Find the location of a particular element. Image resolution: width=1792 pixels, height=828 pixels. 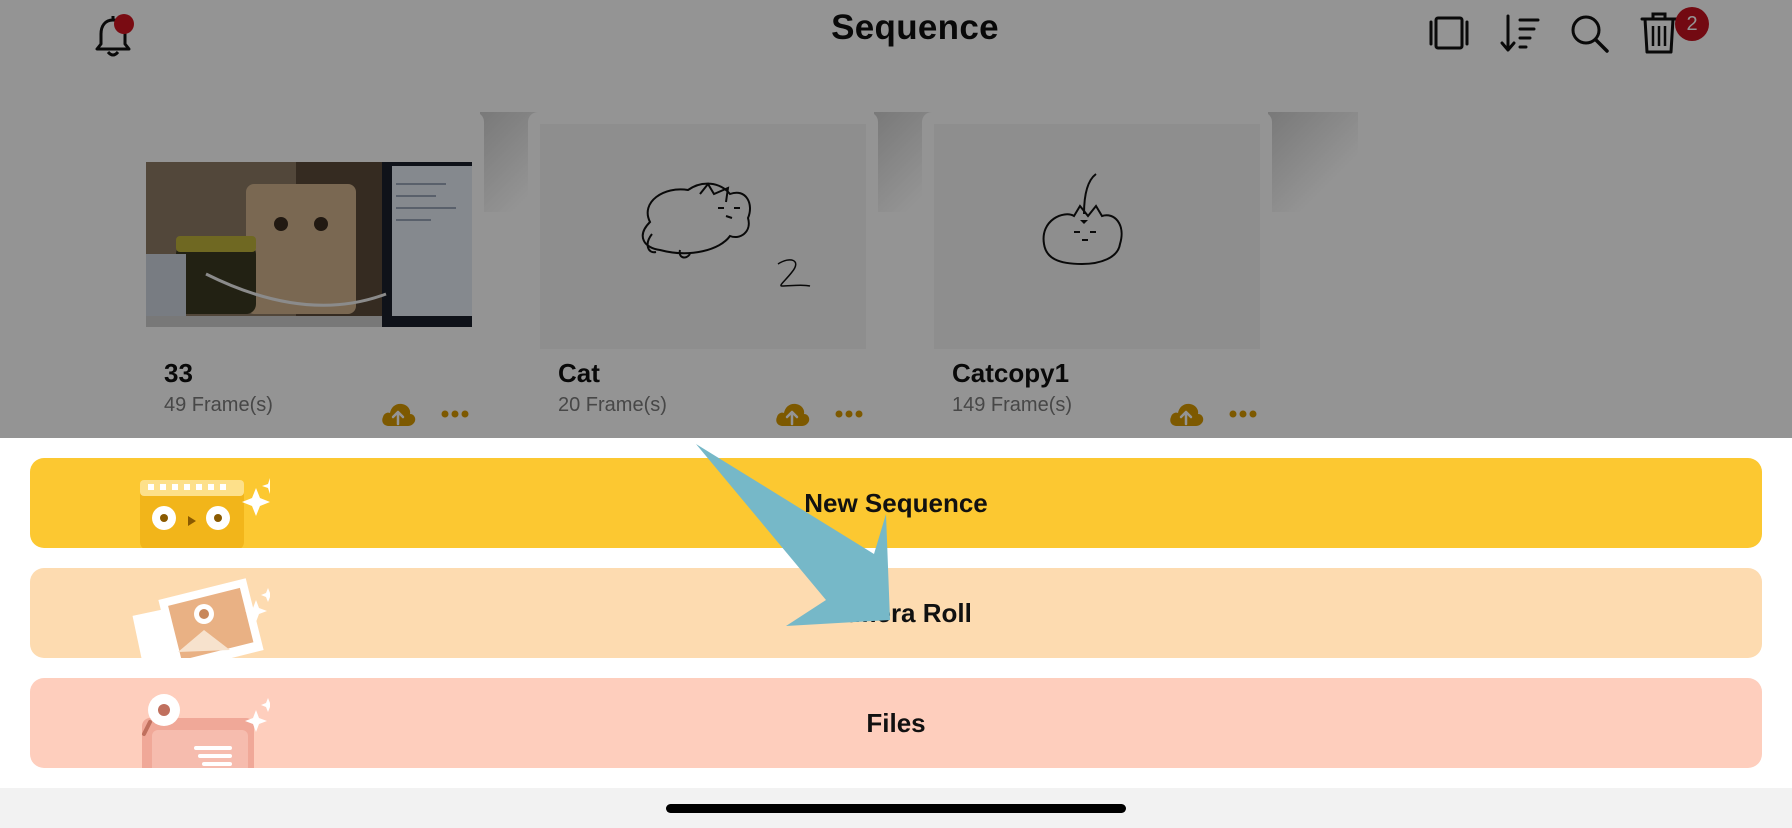

files-label: Files is located at coordinates (896, 723).